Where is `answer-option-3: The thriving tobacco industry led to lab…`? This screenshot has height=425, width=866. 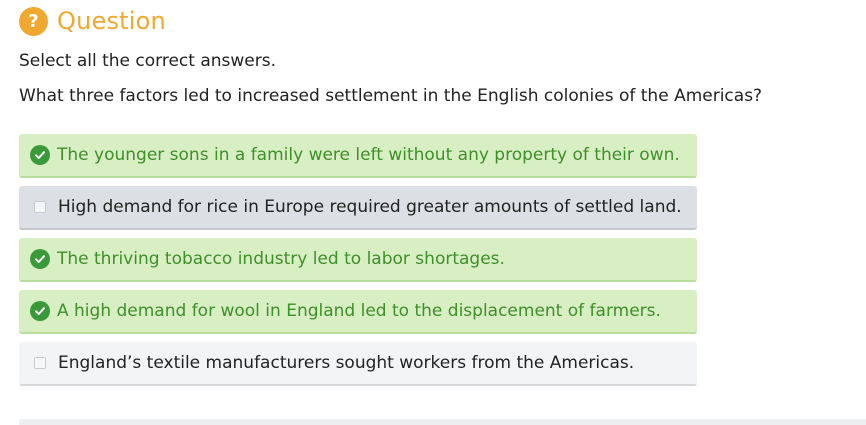 answer-option-3: The thriving tobacco industry led to lab… is located at coordinates (358, 260).